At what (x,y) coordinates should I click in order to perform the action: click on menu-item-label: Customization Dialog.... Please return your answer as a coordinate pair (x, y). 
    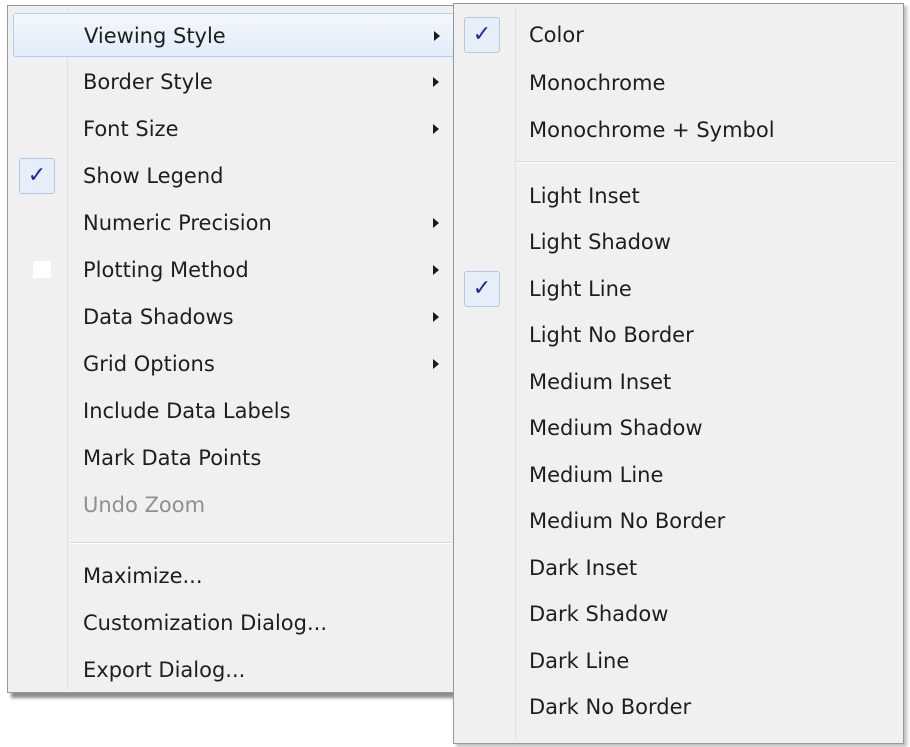
    Looking at the image, I should click on (205, 623).